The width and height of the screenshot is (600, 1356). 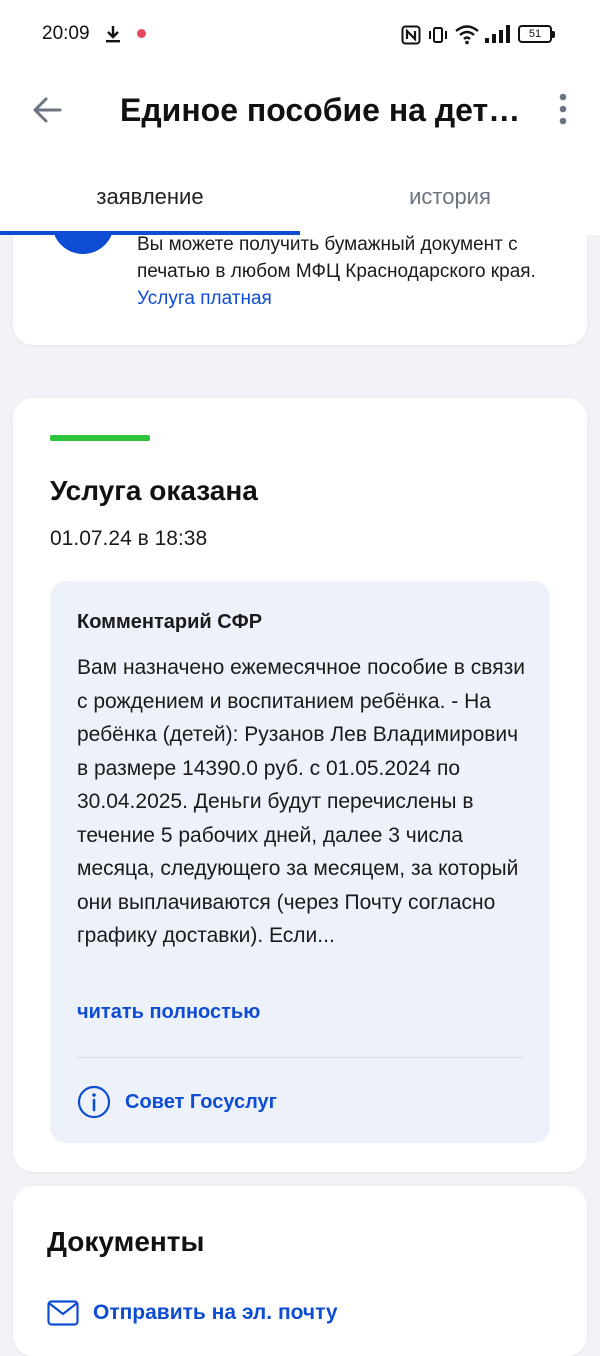 What do you see at coordinates (467, 35) in the screenshot?
I see `wifi-icon` at bounding box center [467, 35].